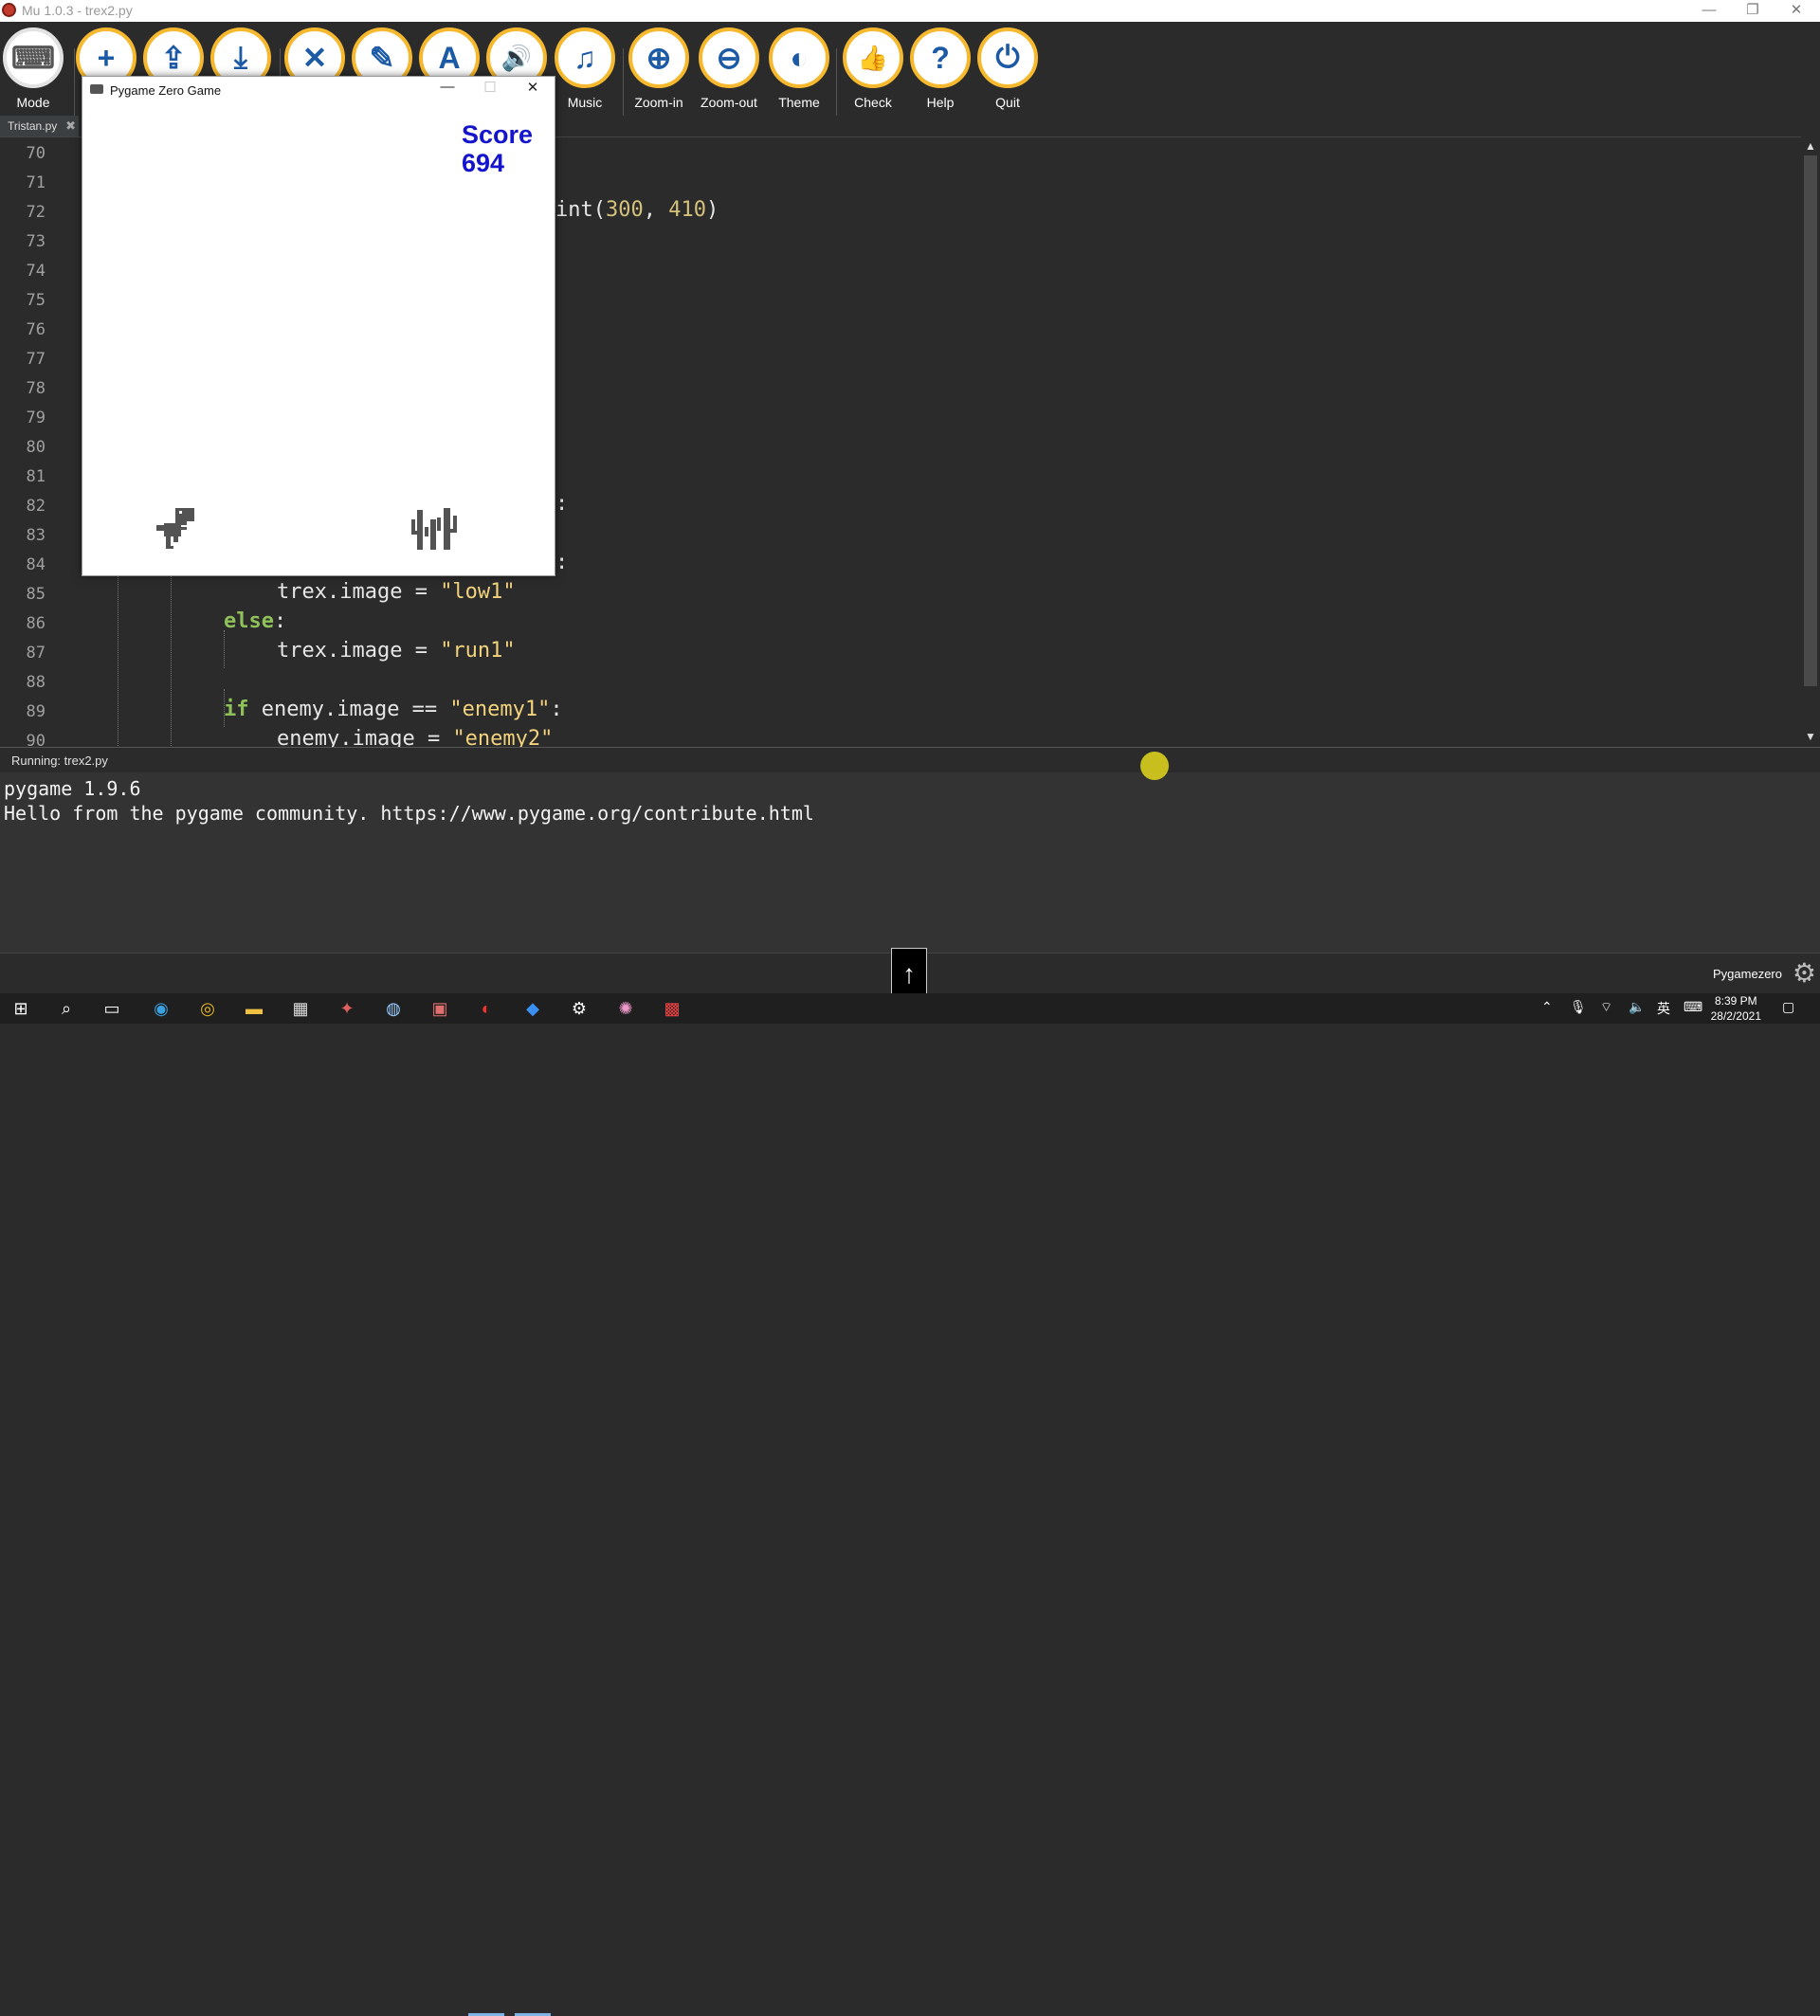 The image size is (1820, 2016). What do you see at coordinates (1752, 11) in the screenshot?
I see `restore-button: ❐` at bounding box center [1752, 11].